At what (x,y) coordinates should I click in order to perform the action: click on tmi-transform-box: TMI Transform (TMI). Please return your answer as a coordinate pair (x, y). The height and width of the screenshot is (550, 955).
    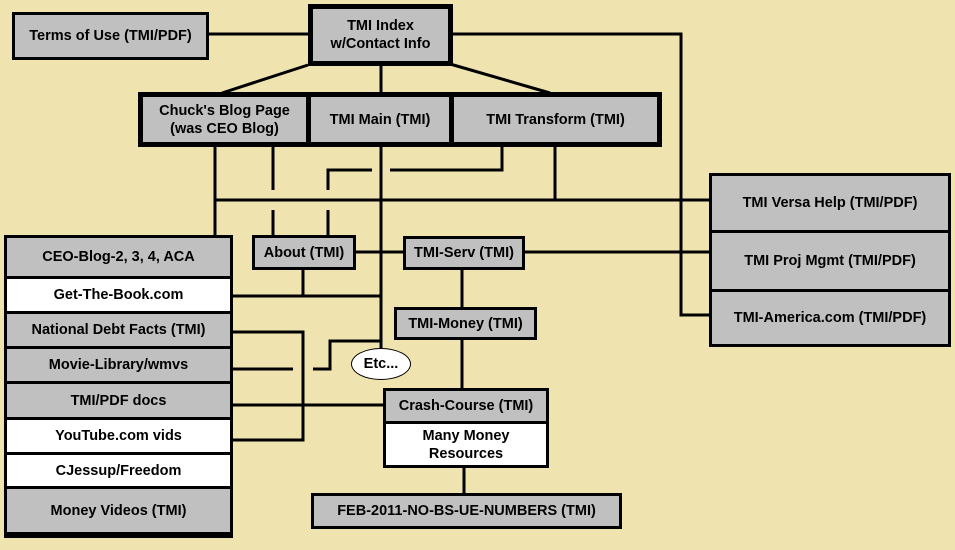
    Looking at the image, I should click on (555, 119).